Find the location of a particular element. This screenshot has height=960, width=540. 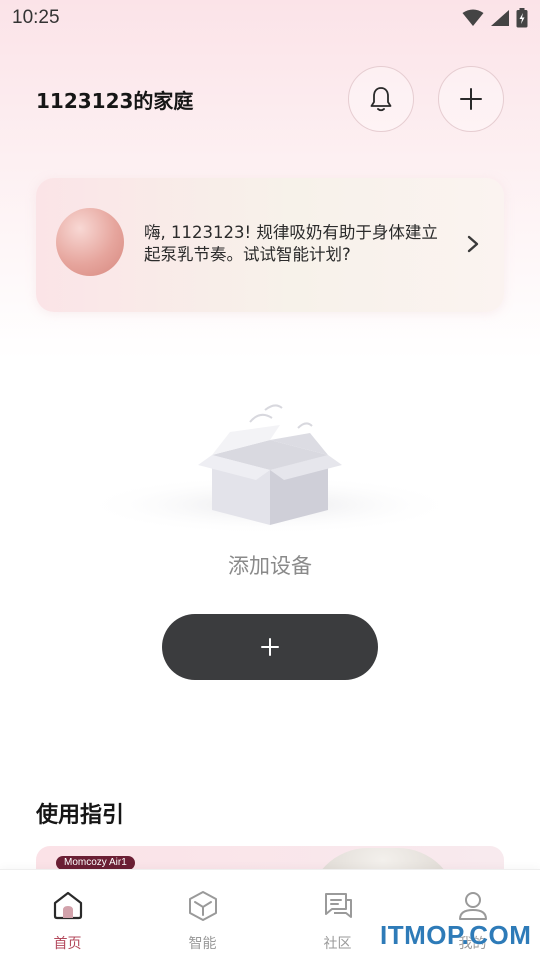

nav-smart: 智能 is located at coordinates (202, 915).